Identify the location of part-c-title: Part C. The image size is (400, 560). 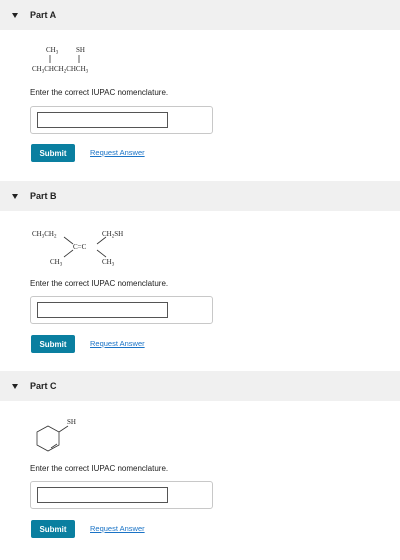
(43, 386).